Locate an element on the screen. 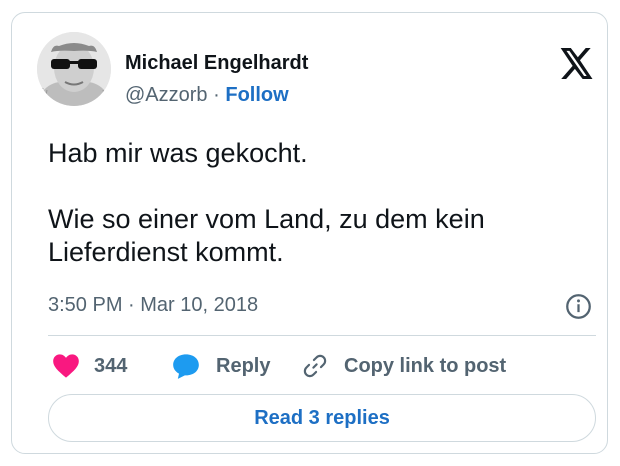 The width and height of the screenshot is (620, 466). reply-button: Reply is located at coordinates (221, 366).